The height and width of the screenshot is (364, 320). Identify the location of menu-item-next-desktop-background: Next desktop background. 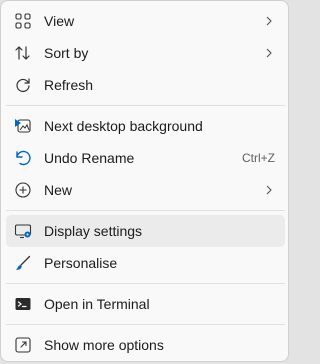
(145, 126).